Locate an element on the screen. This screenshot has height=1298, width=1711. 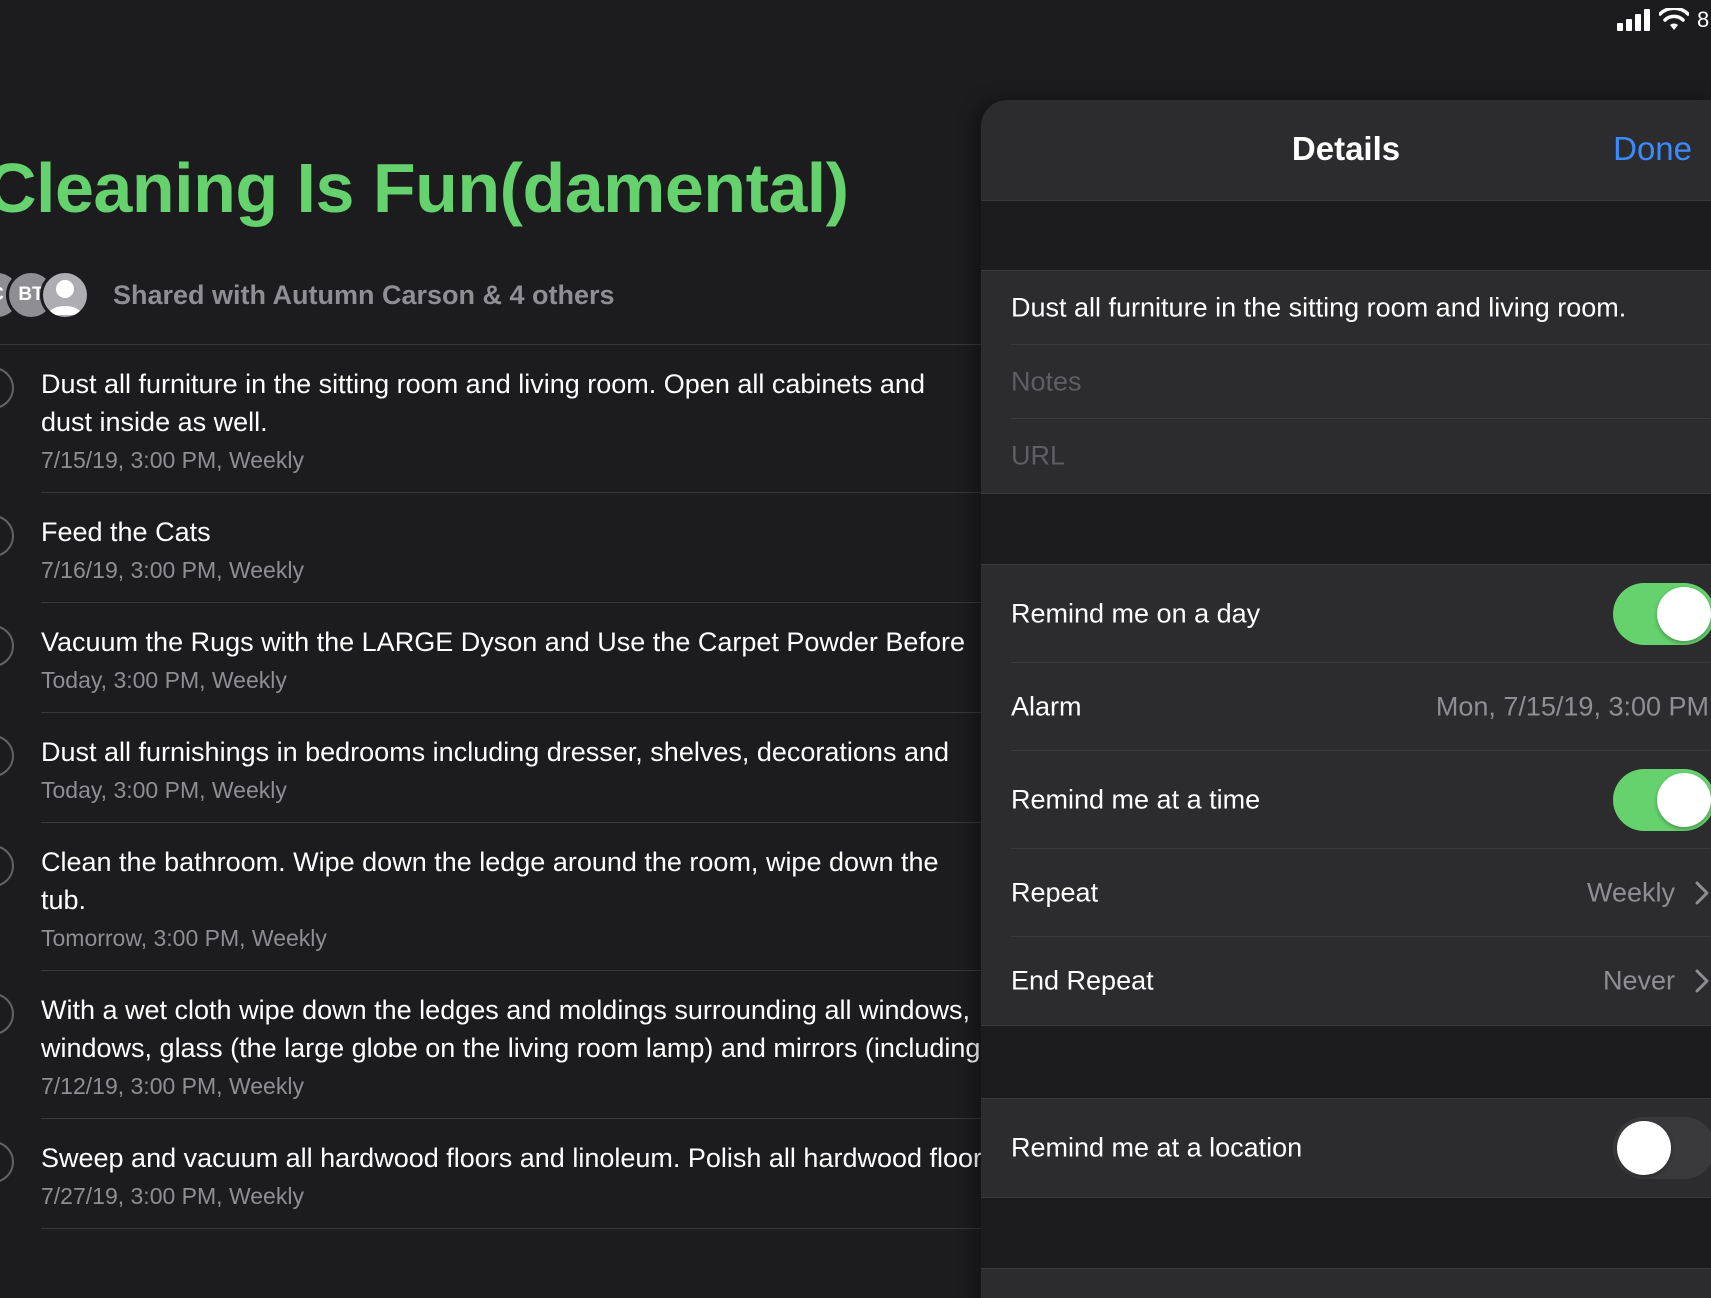
alarm-row: Alarm Mon, 7/15/19, 3:00 PM is located at coordinates (1346, 707).